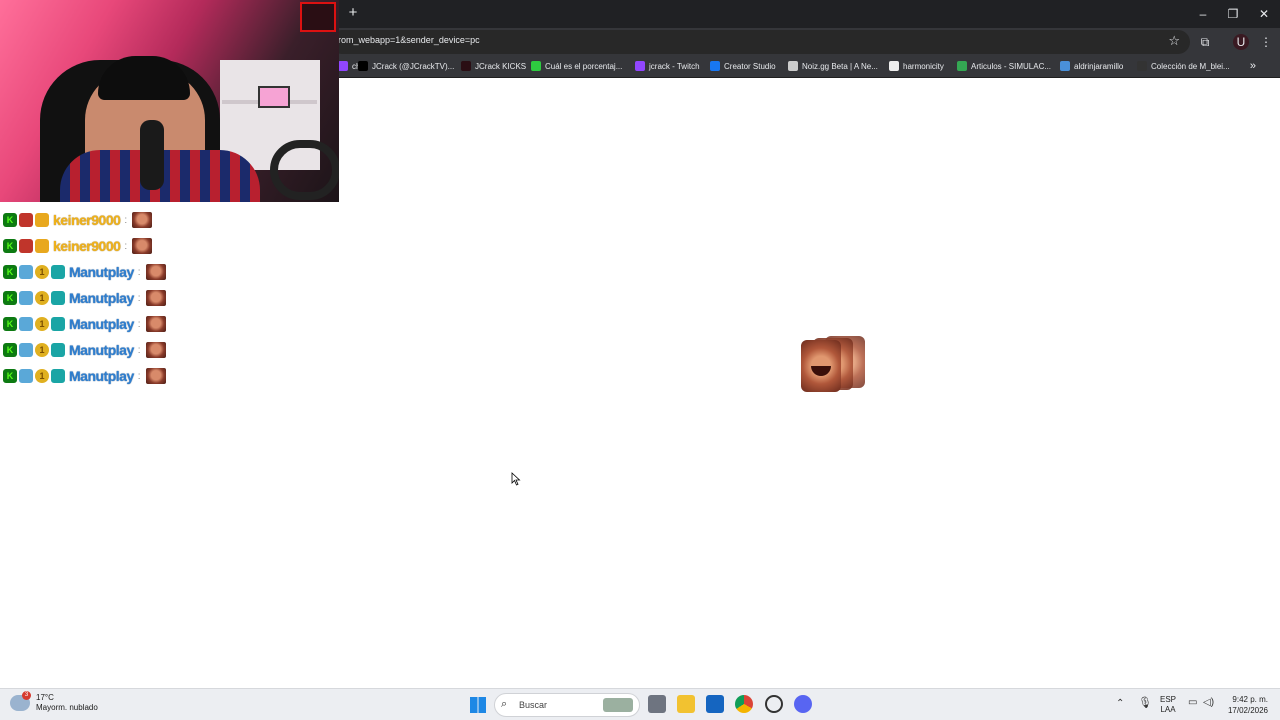  What do you see at coordinates (87, 246) in the screenshot?
I see `chat-username: keiner9000` at bounding box center [87, 246].